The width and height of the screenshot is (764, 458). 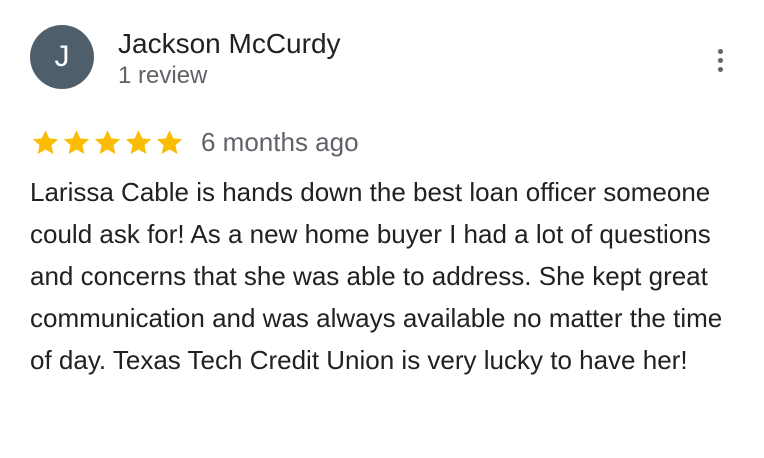 What do you see at coordinates (194, 142) in the screenshot?
I see `rating-row: 6 months ago` at bounding box center [194, 142].